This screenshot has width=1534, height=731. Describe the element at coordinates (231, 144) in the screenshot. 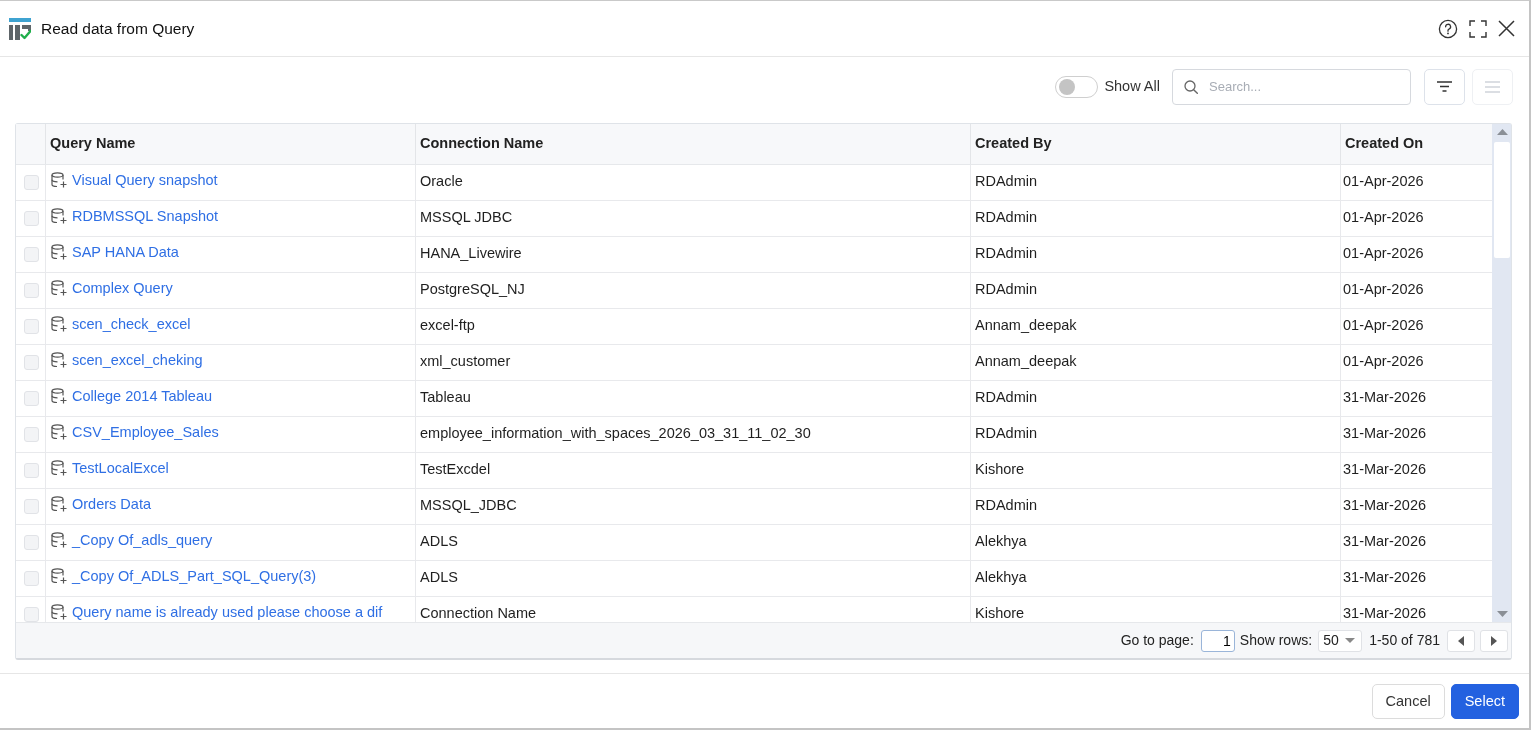

I see `column-header: Query Name` at that location.